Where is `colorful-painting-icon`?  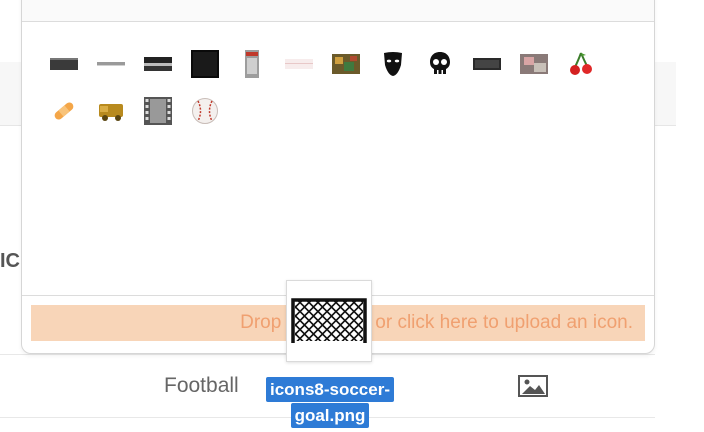 colorful-painting-icon is located at coordinates (346, 64).